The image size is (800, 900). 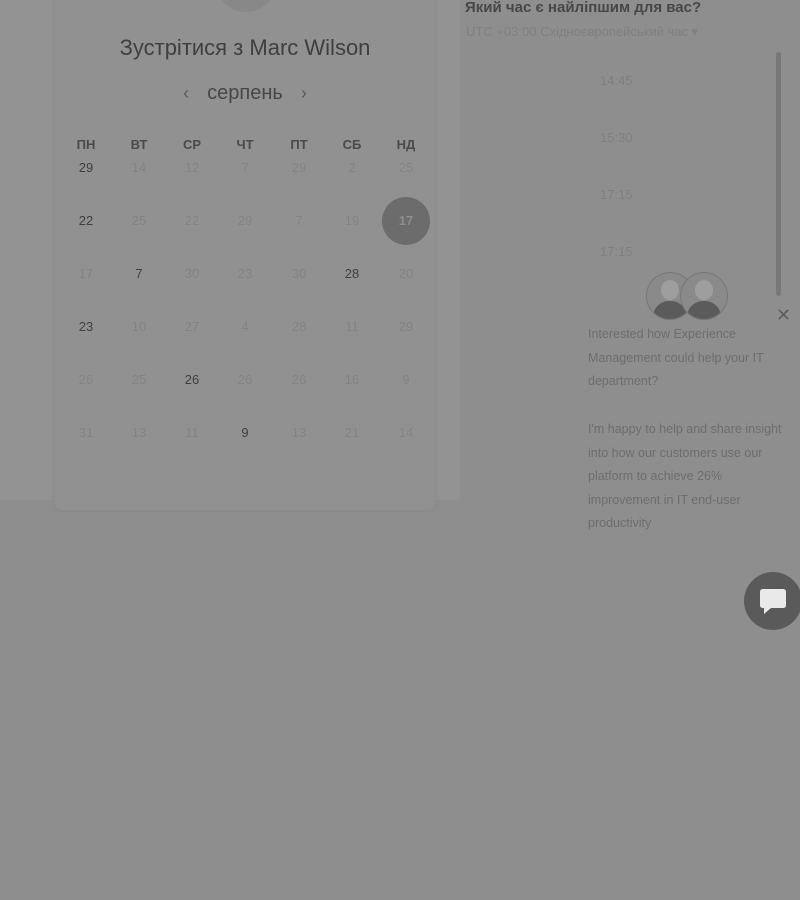 What do you see at coordinates (245, 47) in the screenshot?
I see `meeting-title: Зустрітися з Marc Wilson` at bounding box center [245, 47].